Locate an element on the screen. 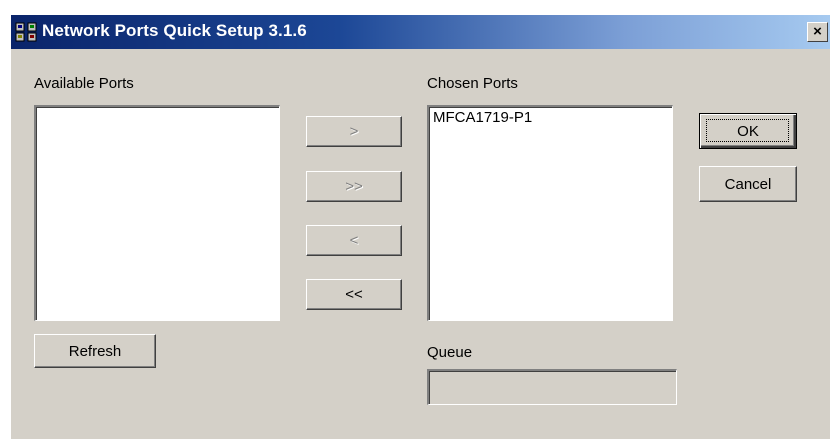 The height and width of the screenshot is (439, 830). refresh-button: Refresh is located at coordinates (95, 351).